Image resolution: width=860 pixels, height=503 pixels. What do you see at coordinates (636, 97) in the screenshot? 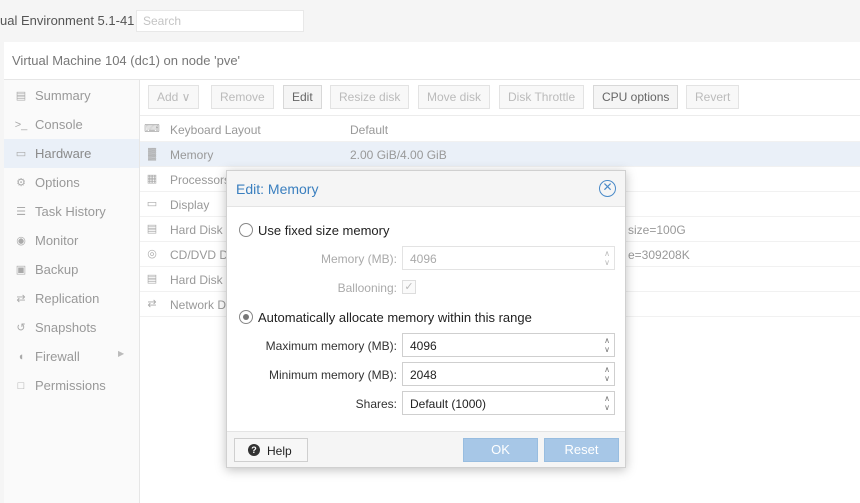
I see `cpu-options-button: CPU options` at bounding box center [636, 97].